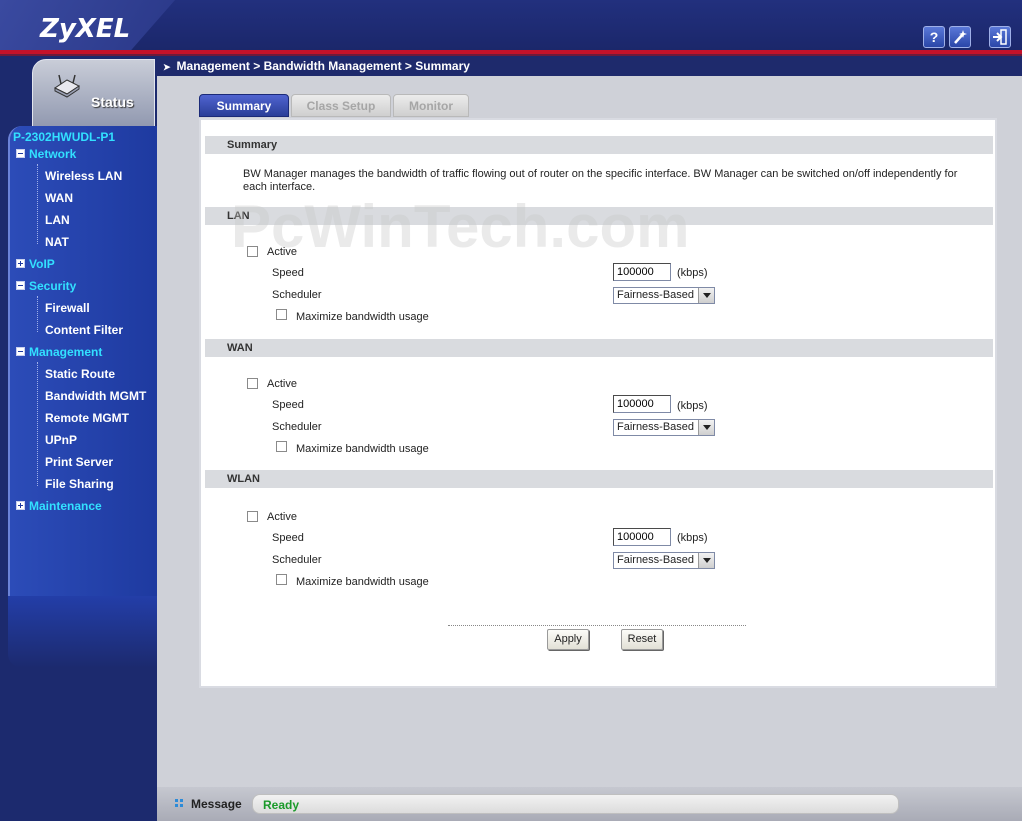  What do you see at coordinates (59, 506) in the screenshot?
I see `menu-maintenance: Maintenance` at bounding box center [59, 506].